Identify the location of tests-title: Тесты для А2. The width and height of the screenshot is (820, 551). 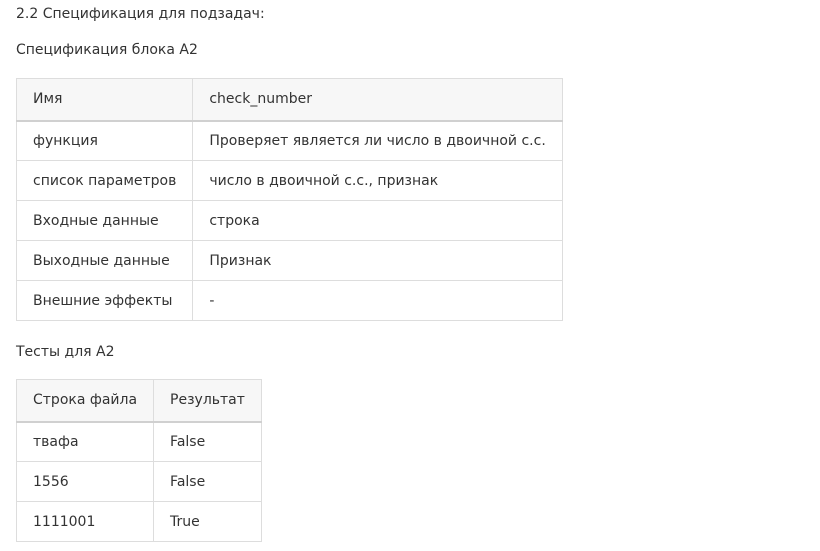
(65, 352).